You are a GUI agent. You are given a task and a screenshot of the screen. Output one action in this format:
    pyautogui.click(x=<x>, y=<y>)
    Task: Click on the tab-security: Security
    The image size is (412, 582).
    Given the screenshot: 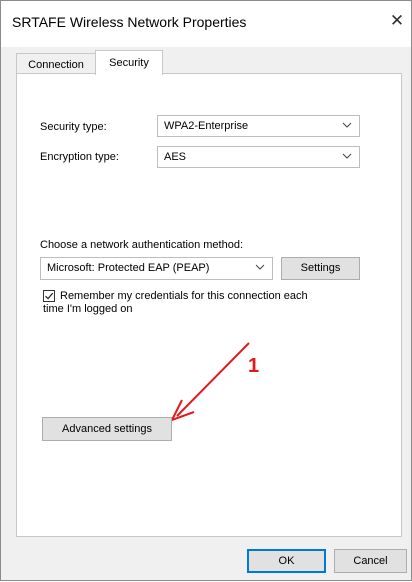 What is the action you would take?
    pyautogui.click(x=129, y=62)
    